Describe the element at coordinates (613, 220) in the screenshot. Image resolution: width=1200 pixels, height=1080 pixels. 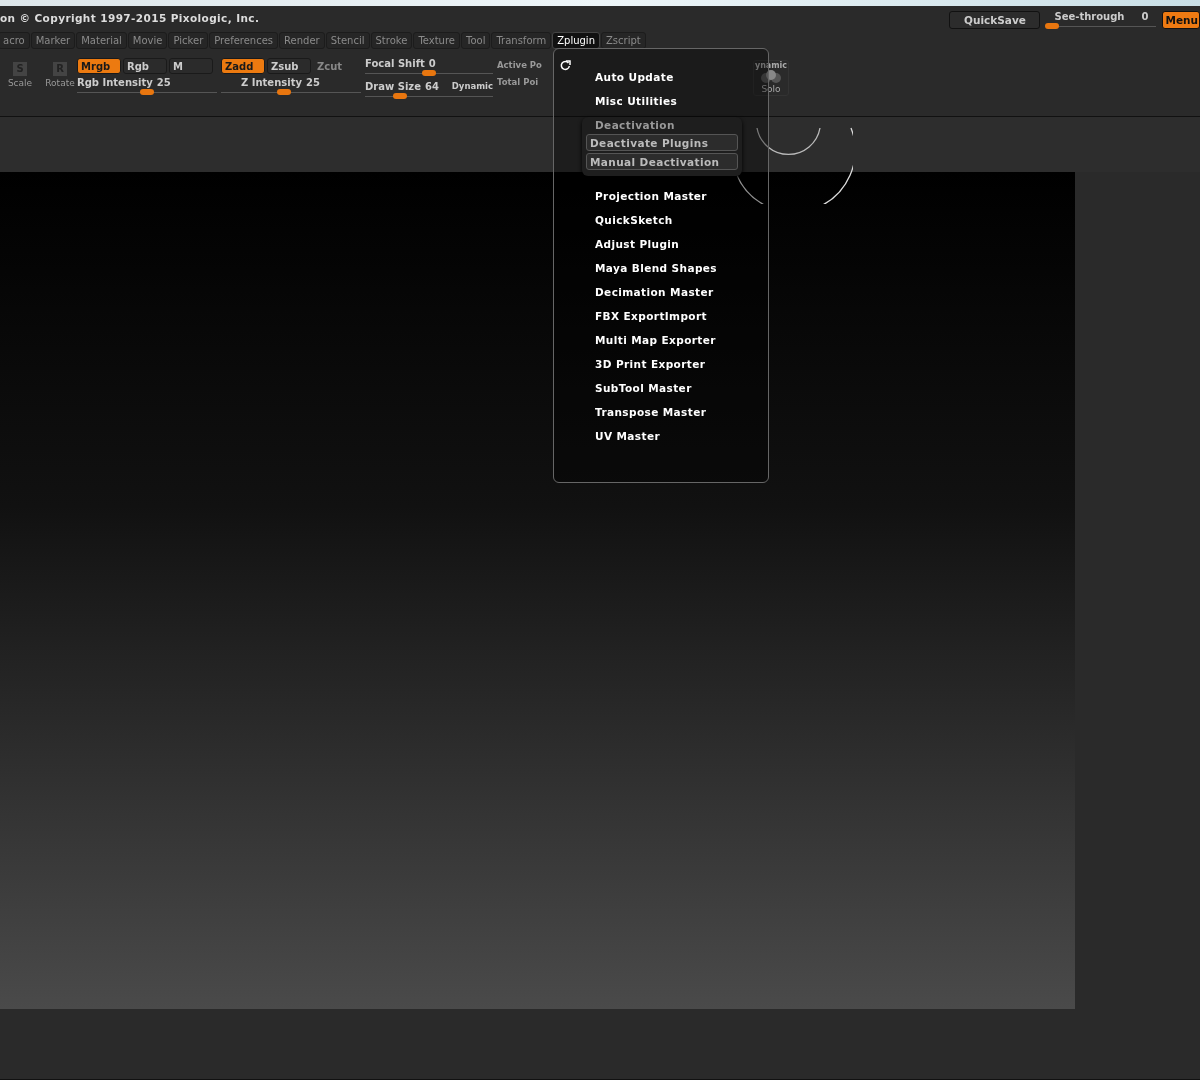
I see `menu-item: QuickSketch` at that location.